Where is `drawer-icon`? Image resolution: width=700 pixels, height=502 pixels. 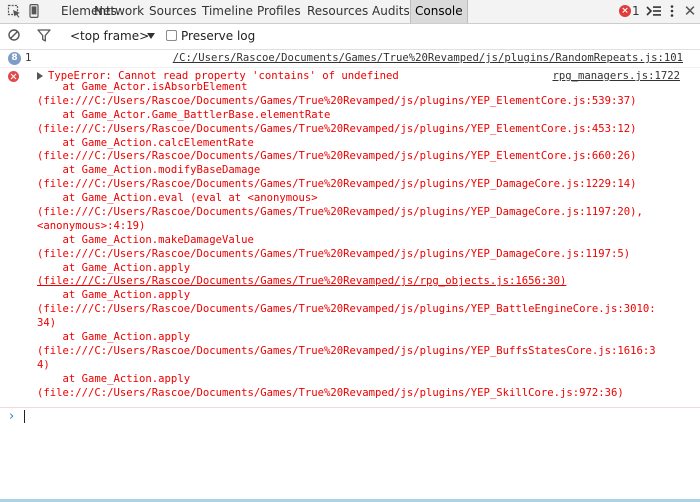 drawer-icon is located at coordinates (654, 11).